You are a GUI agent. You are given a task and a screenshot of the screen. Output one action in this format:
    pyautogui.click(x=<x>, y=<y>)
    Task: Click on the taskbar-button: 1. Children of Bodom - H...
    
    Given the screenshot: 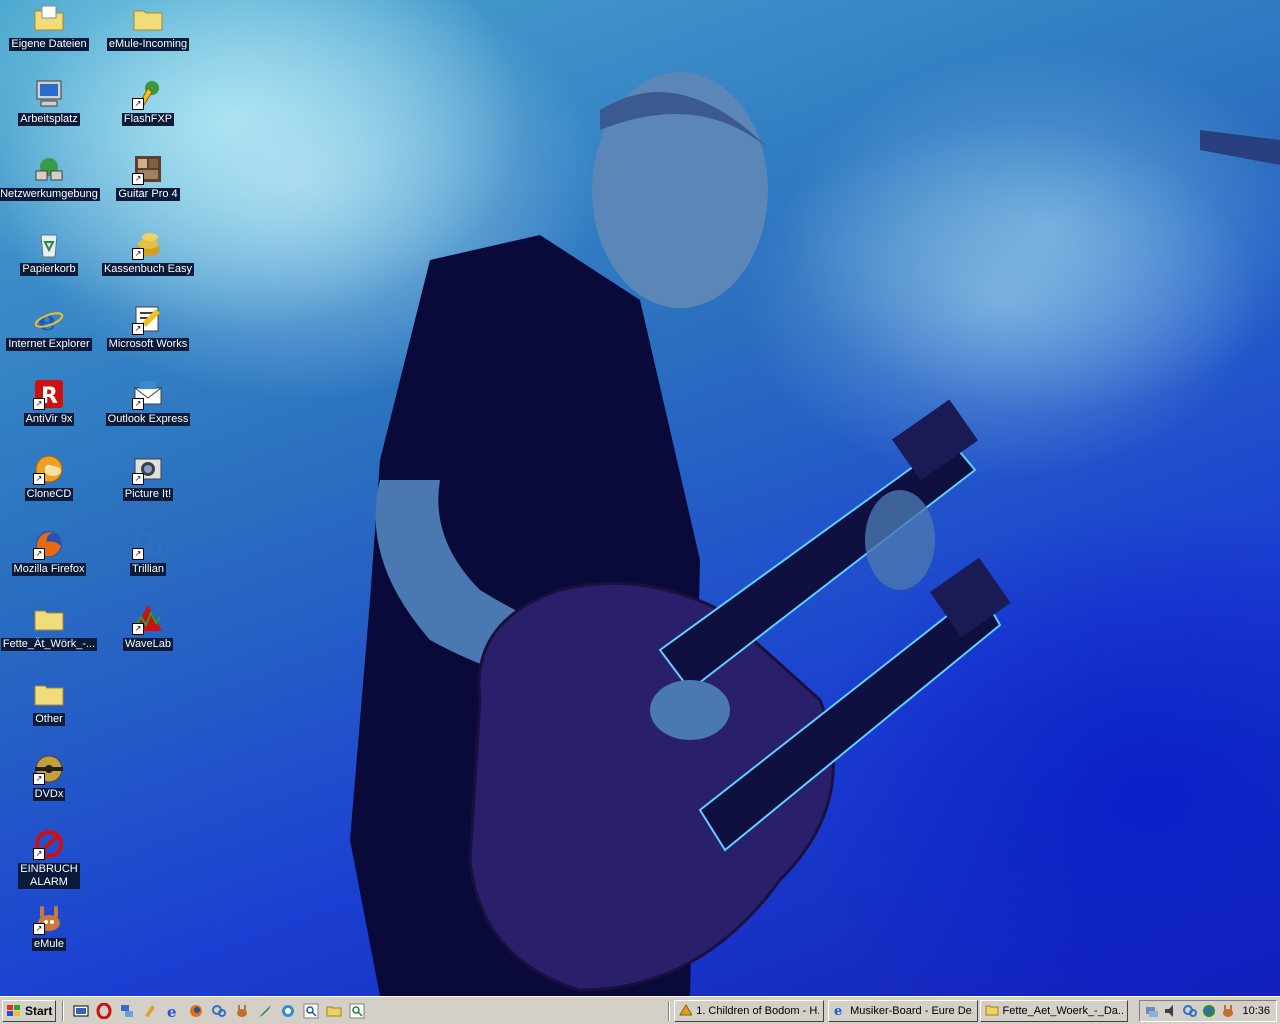 What is the action you would take?
    pyautogui.click(x=749, y=1011)
    